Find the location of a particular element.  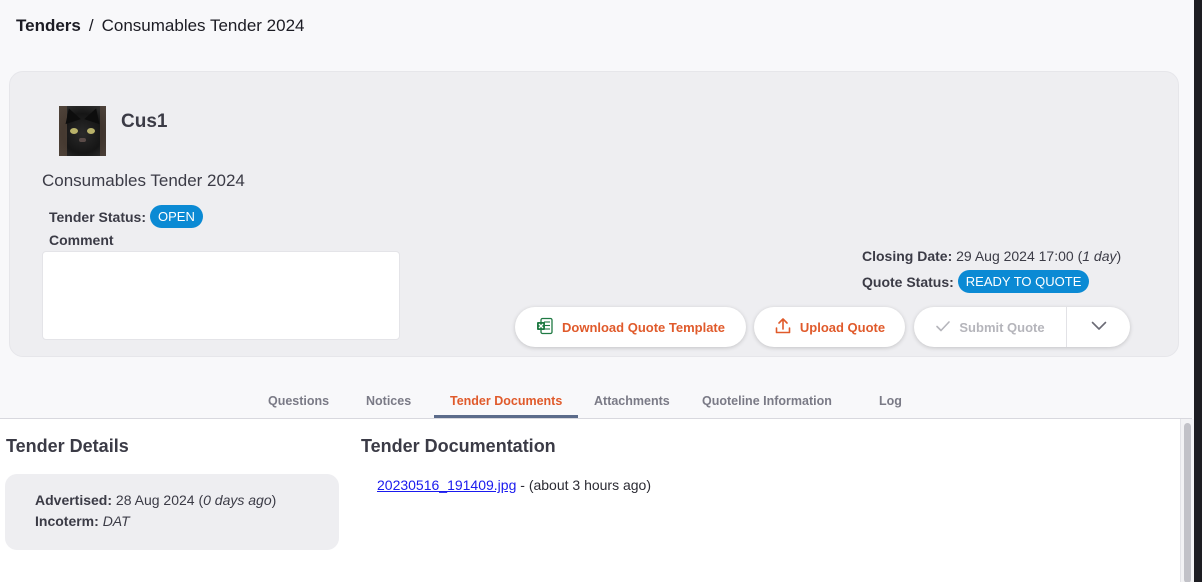

more-actions-button is located at coordinates (1098, 327).